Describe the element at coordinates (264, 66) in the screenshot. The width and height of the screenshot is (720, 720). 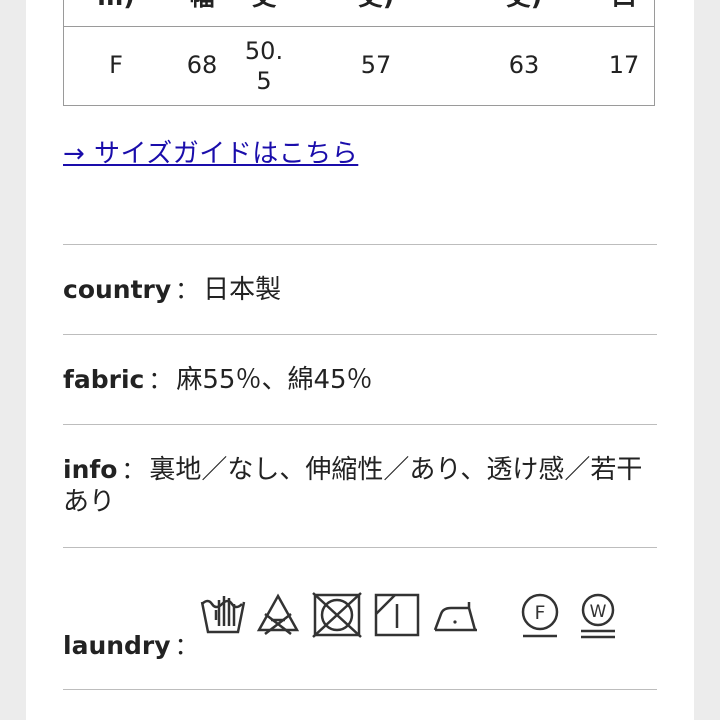
I see `size-table-cell: 50. 5` at that location.